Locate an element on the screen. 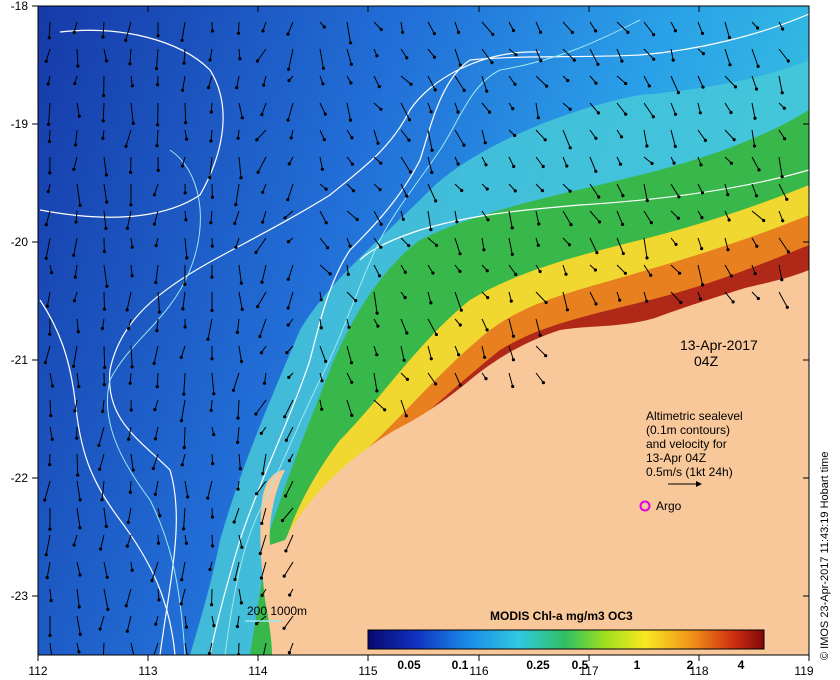  lon-label-112: 112 is located at coordinates (37, 671).